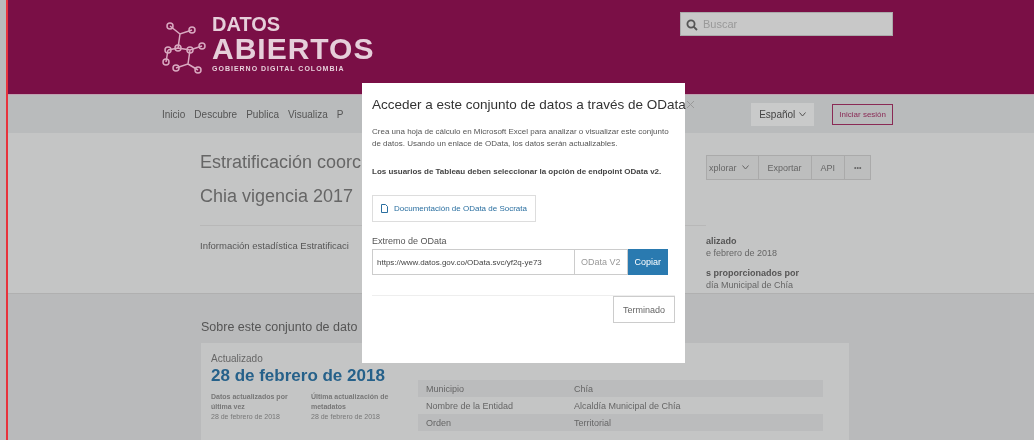 Image resolution: width=1034 pixels, height=440 pixels. Describe the element at coordinates (753, 273) in the screenshot. I see `meta-label: s proporcionados por` at that location.